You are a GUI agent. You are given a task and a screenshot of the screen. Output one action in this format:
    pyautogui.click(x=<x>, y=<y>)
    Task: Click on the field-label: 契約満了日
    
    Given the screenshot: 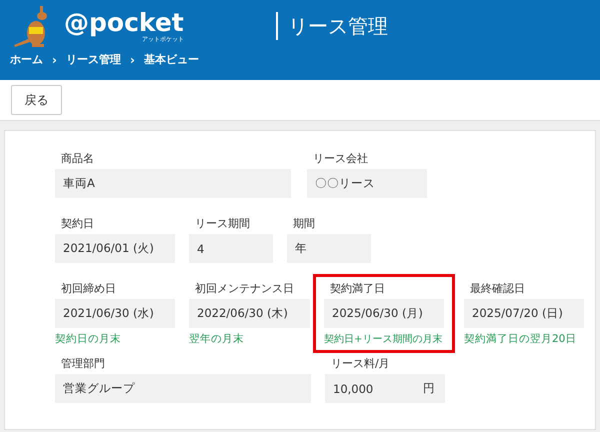 What is the action you would take?
    pyautogui.click(x=357, y=289)
    